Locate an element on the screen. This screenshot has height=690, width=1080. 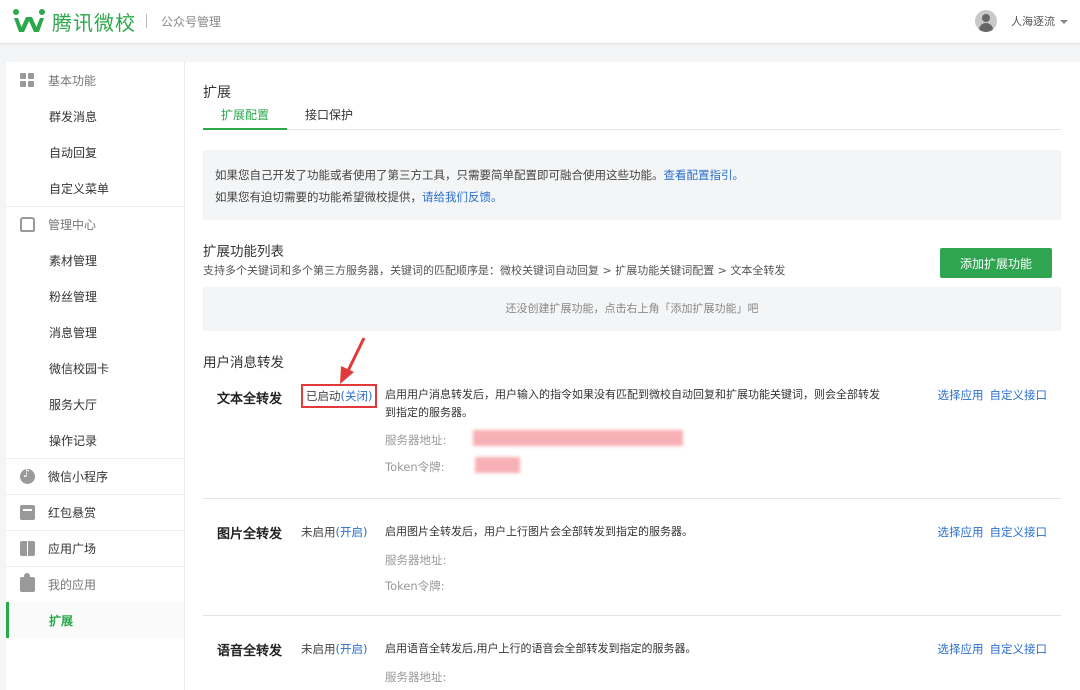
grid-icon is located at coordinates (27, 80).